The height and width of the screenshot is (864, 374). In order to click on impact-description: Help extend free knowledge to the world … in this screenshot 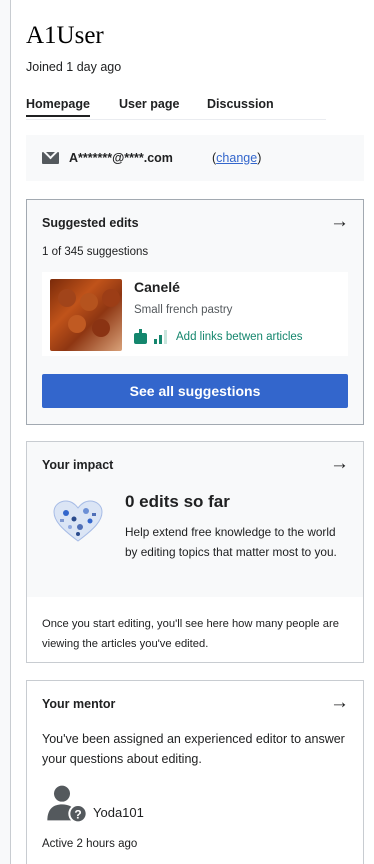, I will do `click(231, 542)`.